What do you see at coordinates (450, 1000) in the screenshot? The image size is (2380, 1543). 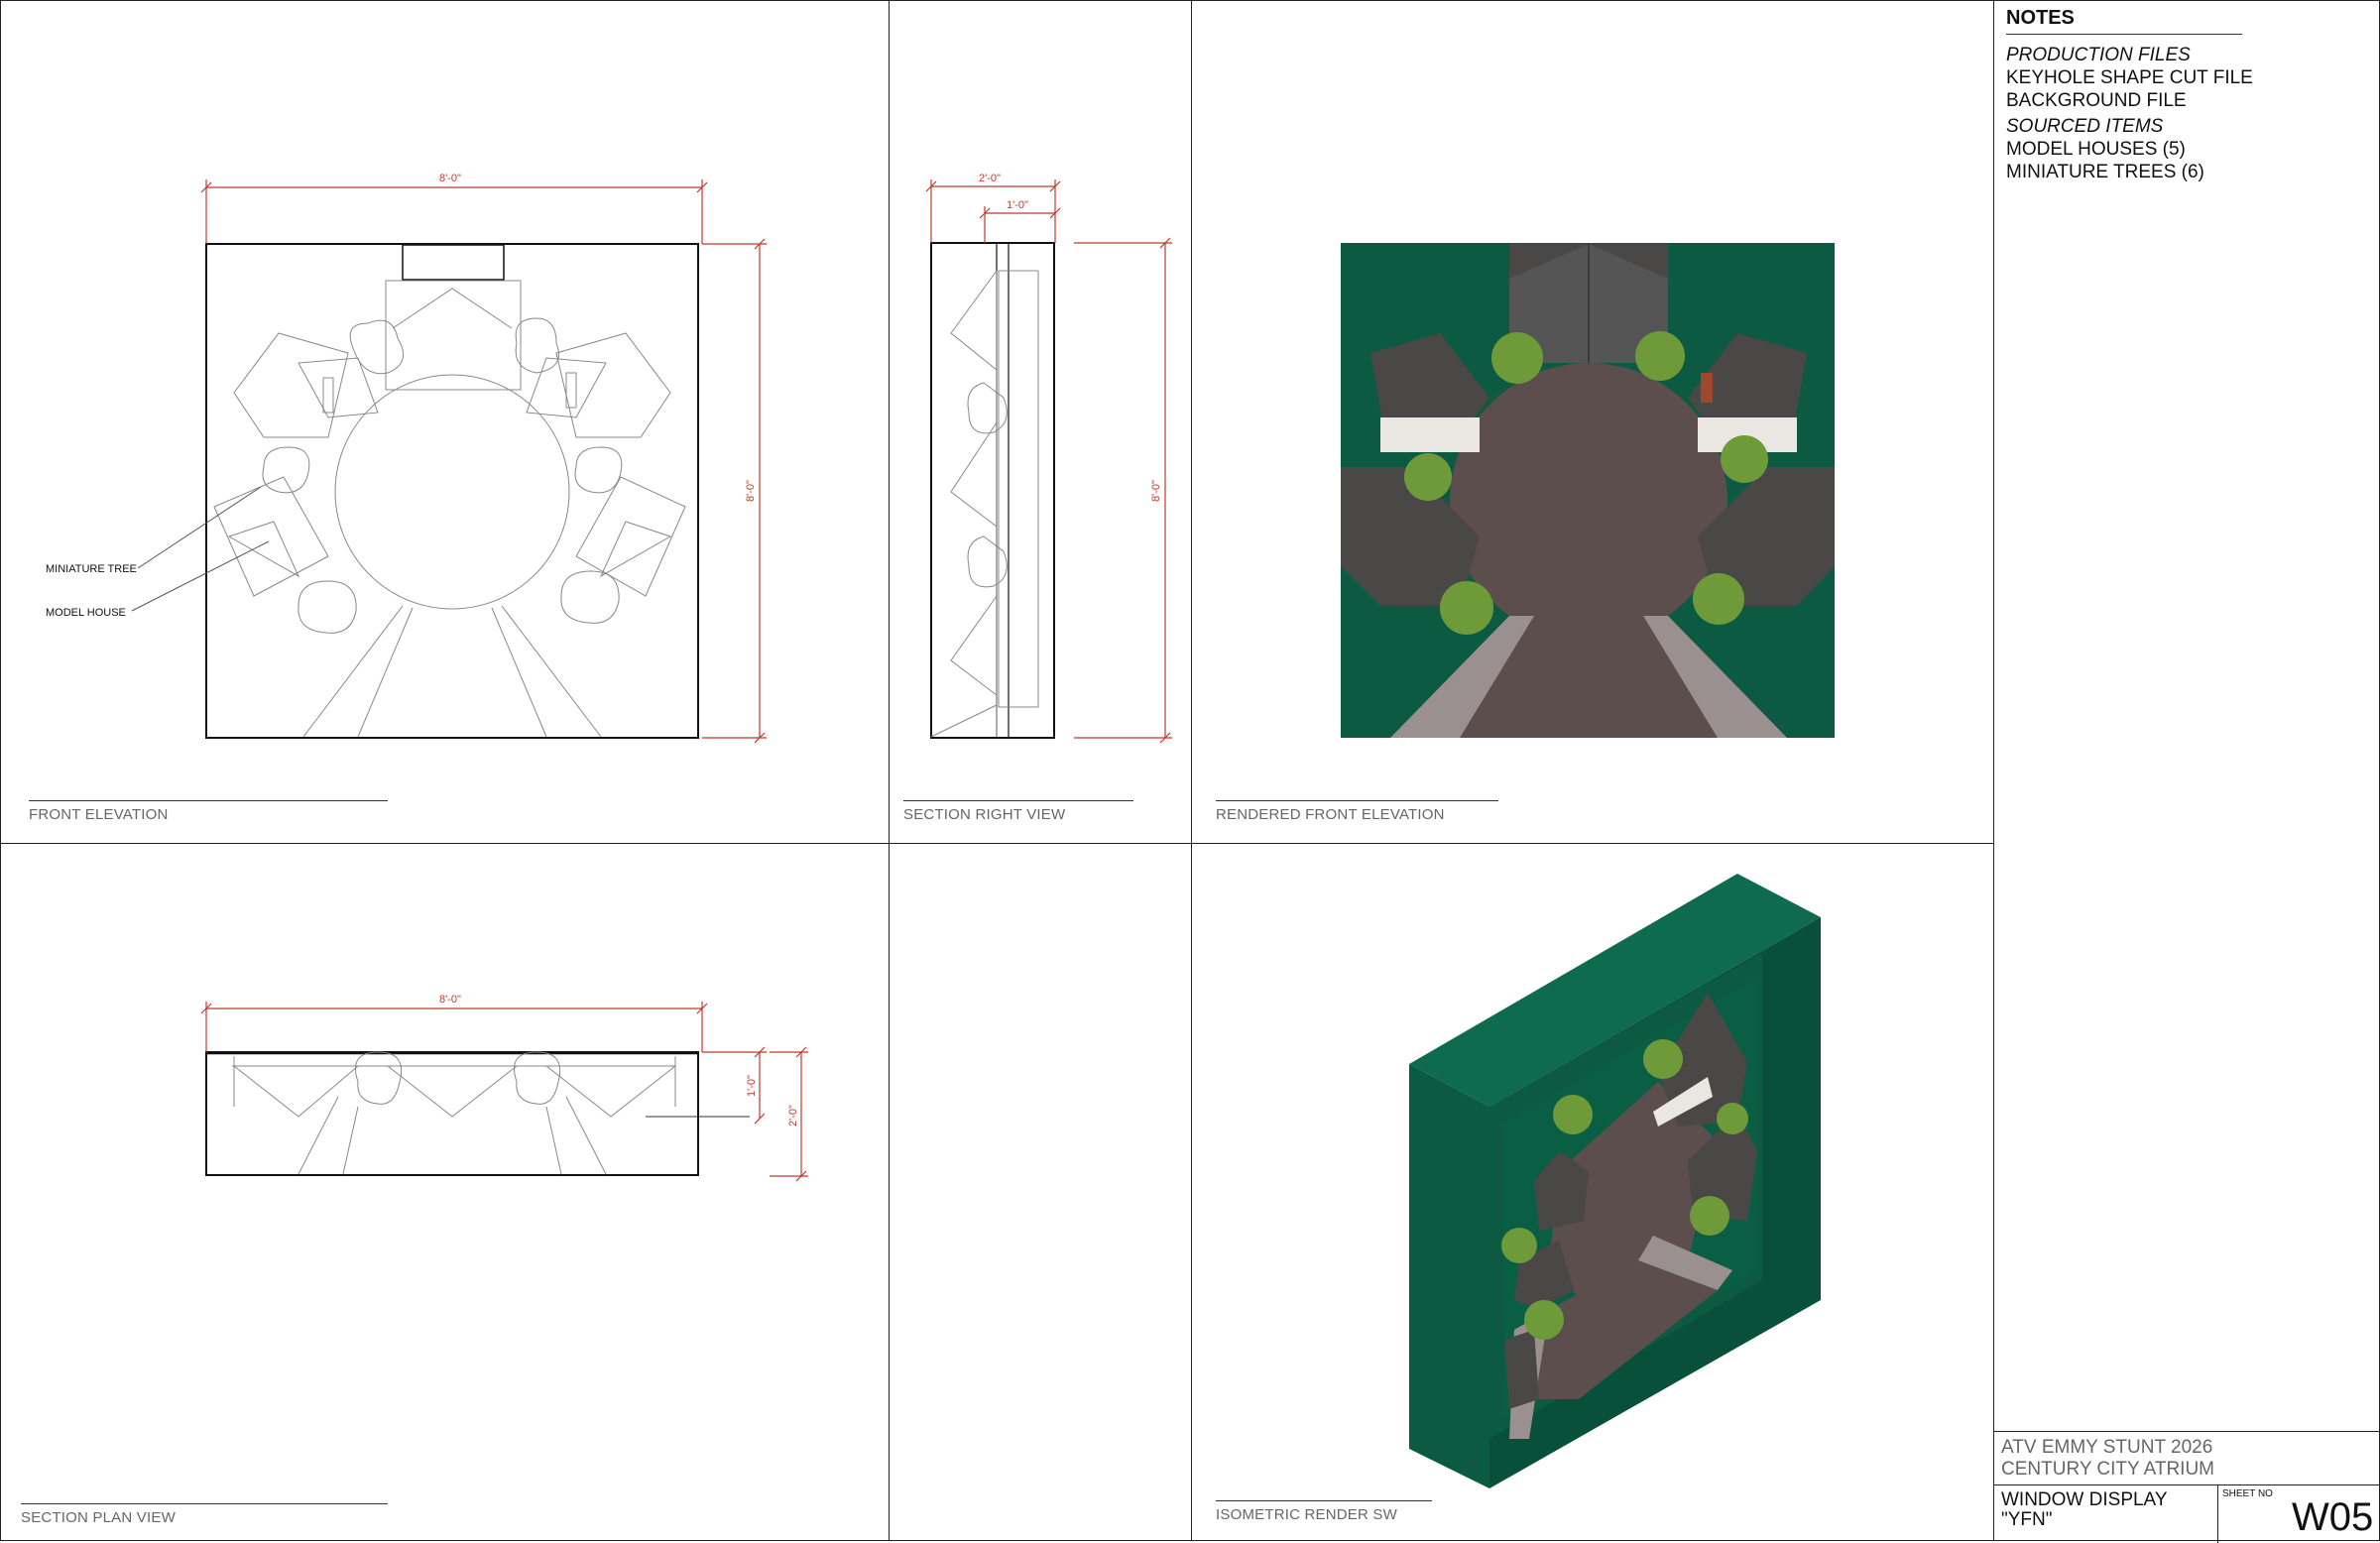 I see `plan-width-dimension: 8'-0"` at bounding box center [450, 1000].